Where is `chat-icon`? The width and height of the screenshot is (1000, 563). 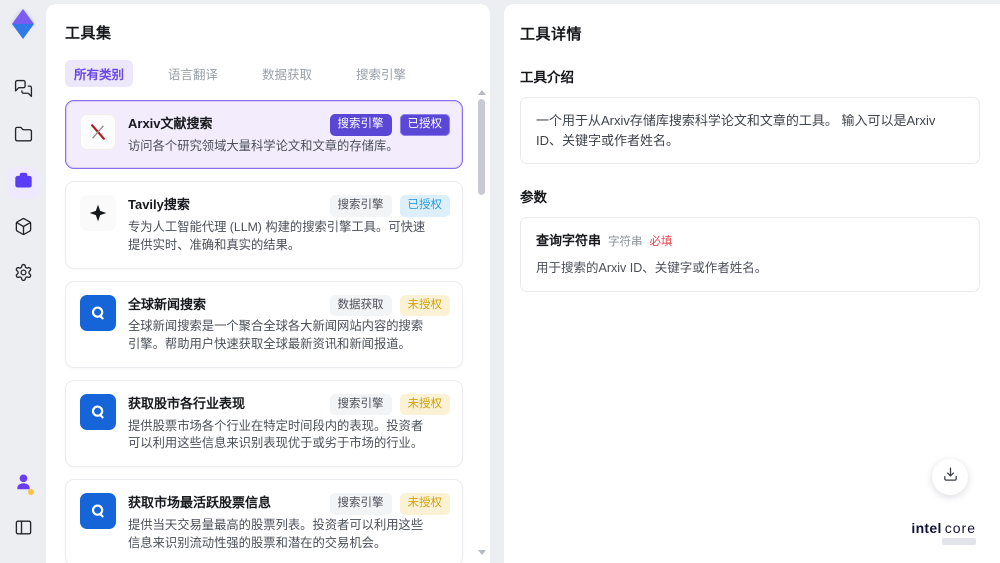 chat-icon is located at coordinates (23, 91).